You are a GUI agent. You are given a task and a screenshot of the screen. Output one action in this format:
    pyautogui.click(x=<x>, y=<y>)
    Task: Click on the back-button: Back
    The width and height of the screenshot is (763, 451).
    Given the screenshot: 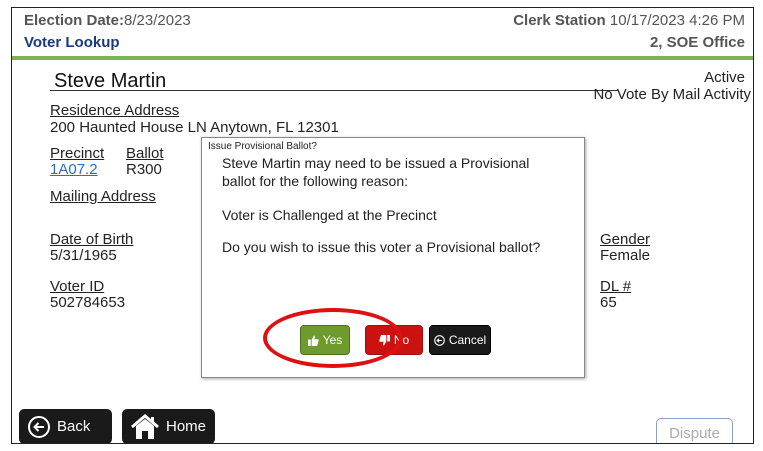 What is the action you would take?
    pyautogui.click(x=65, y=426)
    